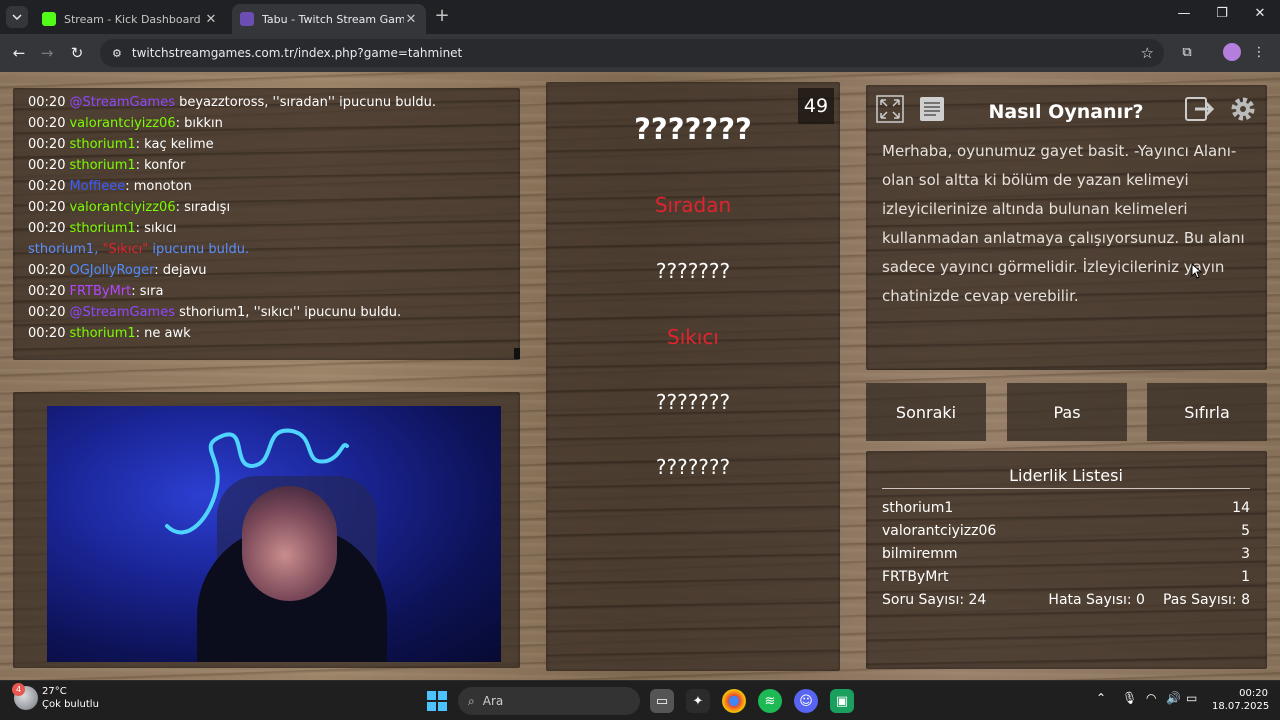 The image size is (1280, 720). I want to click on tab-kick-dashboard: Stream - Kick Dashboard ✕, so click(130, 19).